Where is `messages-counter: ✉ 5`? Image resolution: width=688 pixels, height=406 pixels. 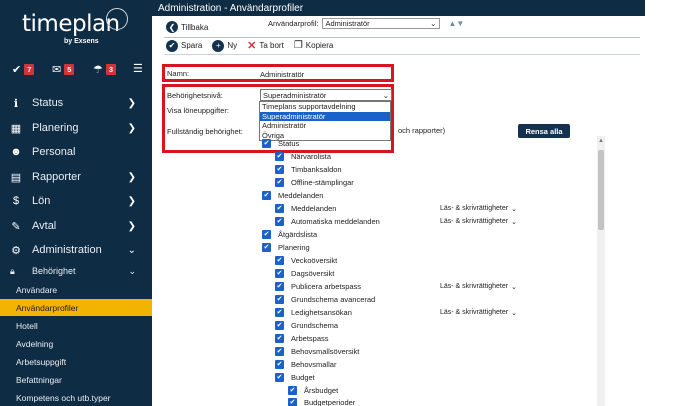 messages-counter: ✉ 5 is located at coordinates (63, 69).